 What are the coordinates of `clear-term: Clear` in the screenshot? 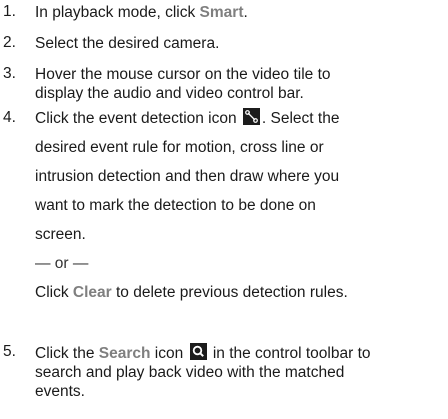 It's located at (92, 292).